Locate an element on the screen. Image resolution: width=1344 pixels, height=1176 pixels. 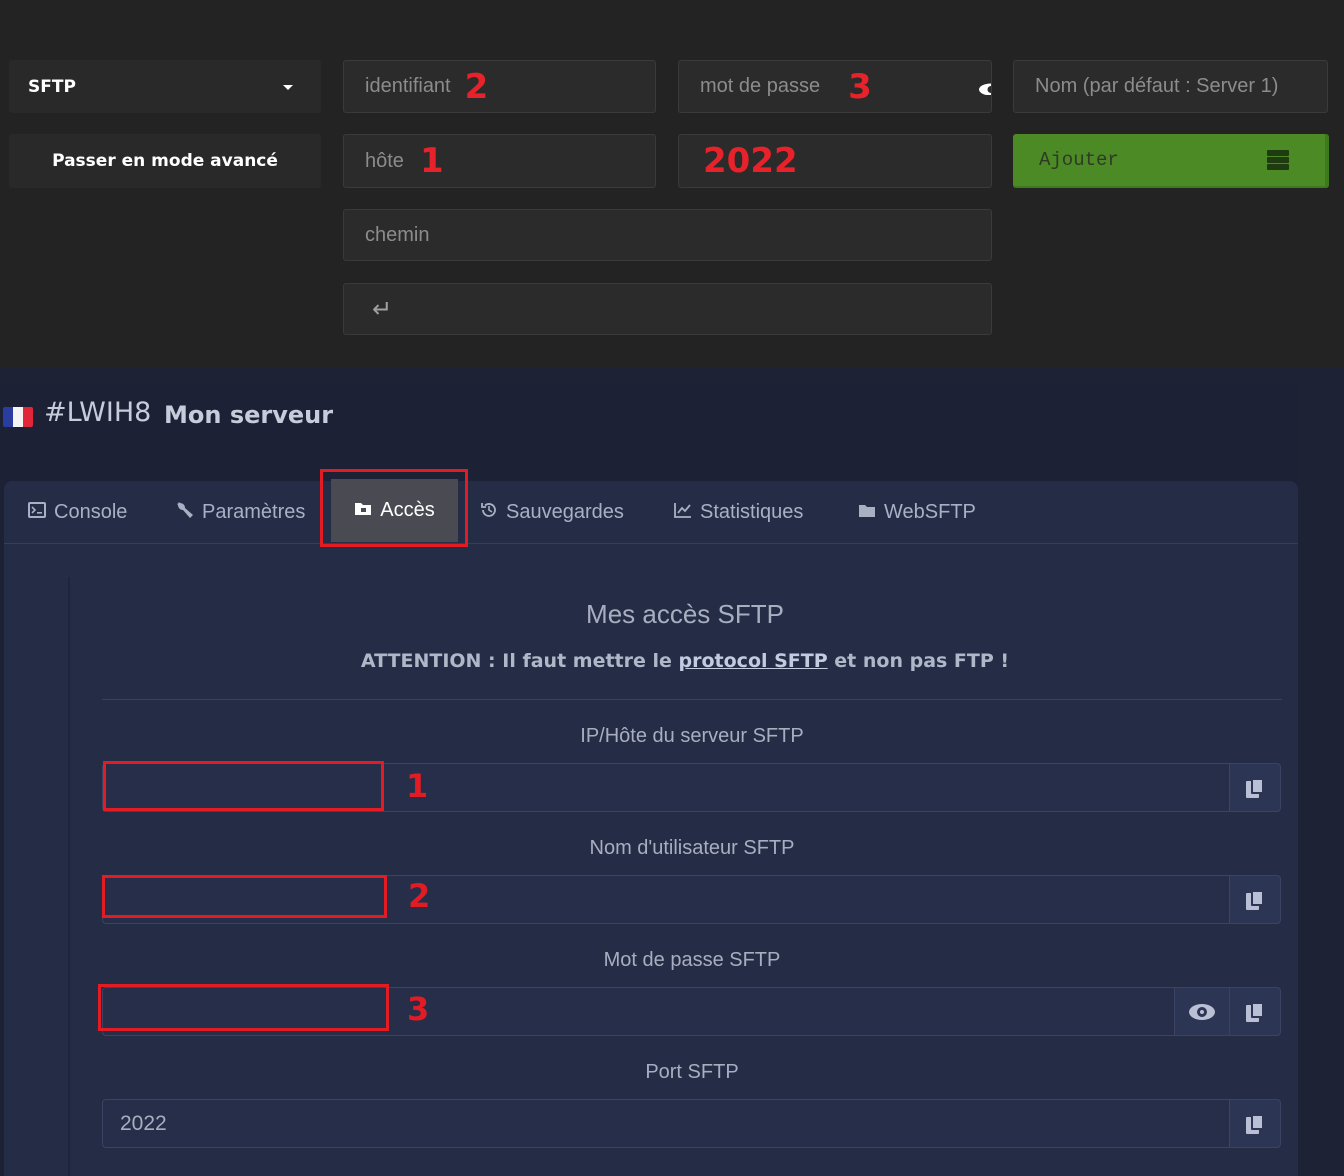
server-id: #LWIH8 is located at coordinates (98, 412).